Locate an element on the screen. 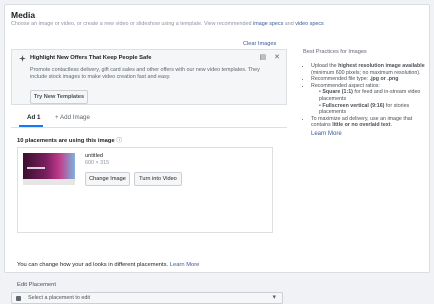 This screenshot has height=304, width=434. image-specs-link: image specs is located at coordinates (268, 24).